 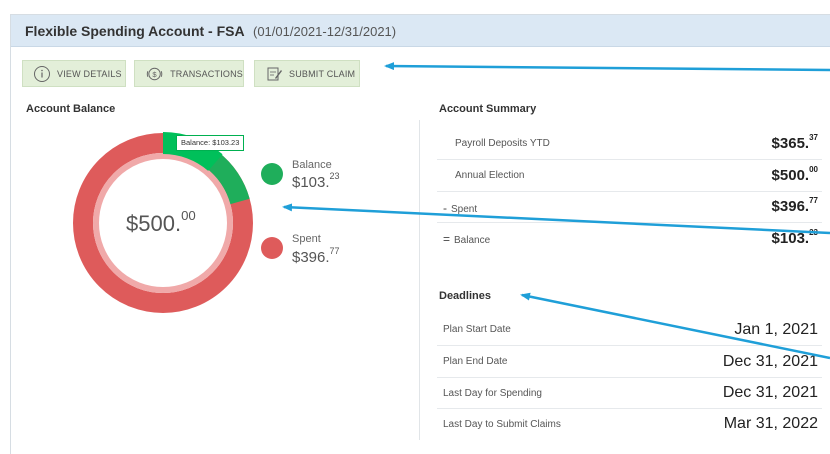 I want to click on arrow-to-deadlines, so click(x=675, y=326).